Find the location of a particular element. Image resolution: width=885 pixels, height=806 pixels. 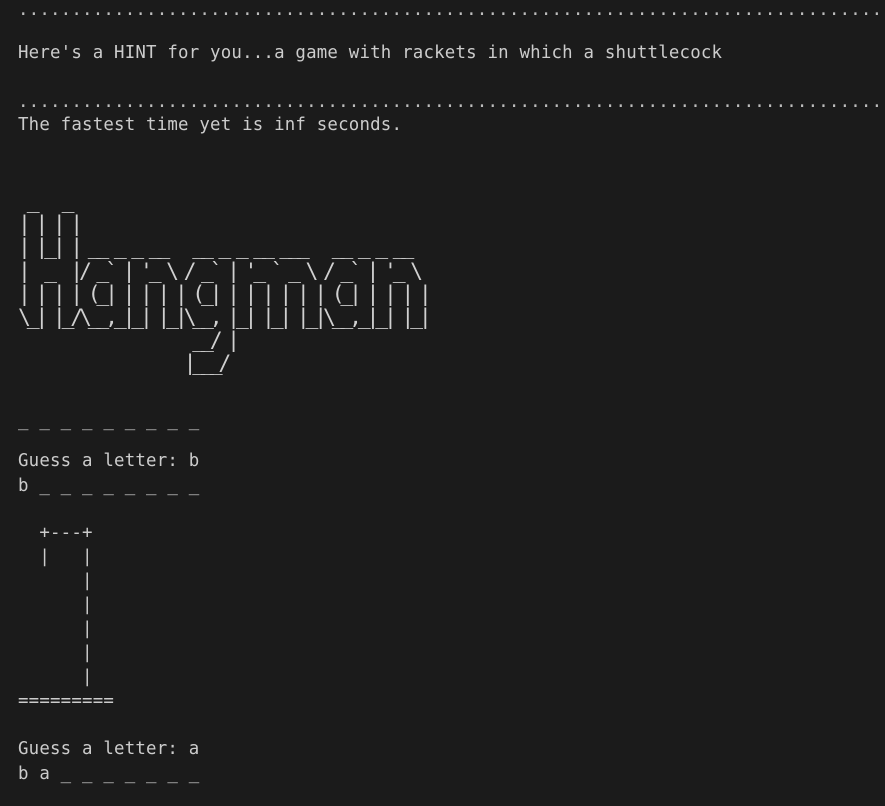

gallows-art: +---+ | | | | | | | ========= is located at coordinates (66, 617).